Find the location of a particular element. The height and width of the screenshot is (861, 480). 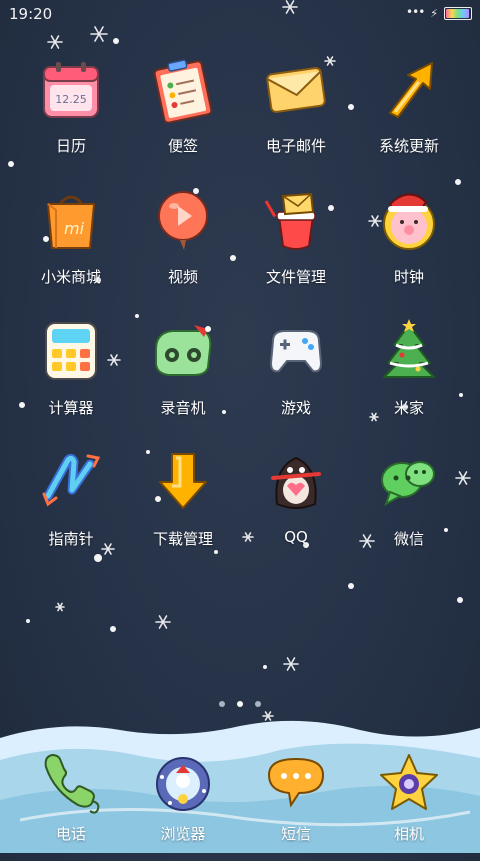

dock-app-camera: 相机 is located at coordinates (409, 806).